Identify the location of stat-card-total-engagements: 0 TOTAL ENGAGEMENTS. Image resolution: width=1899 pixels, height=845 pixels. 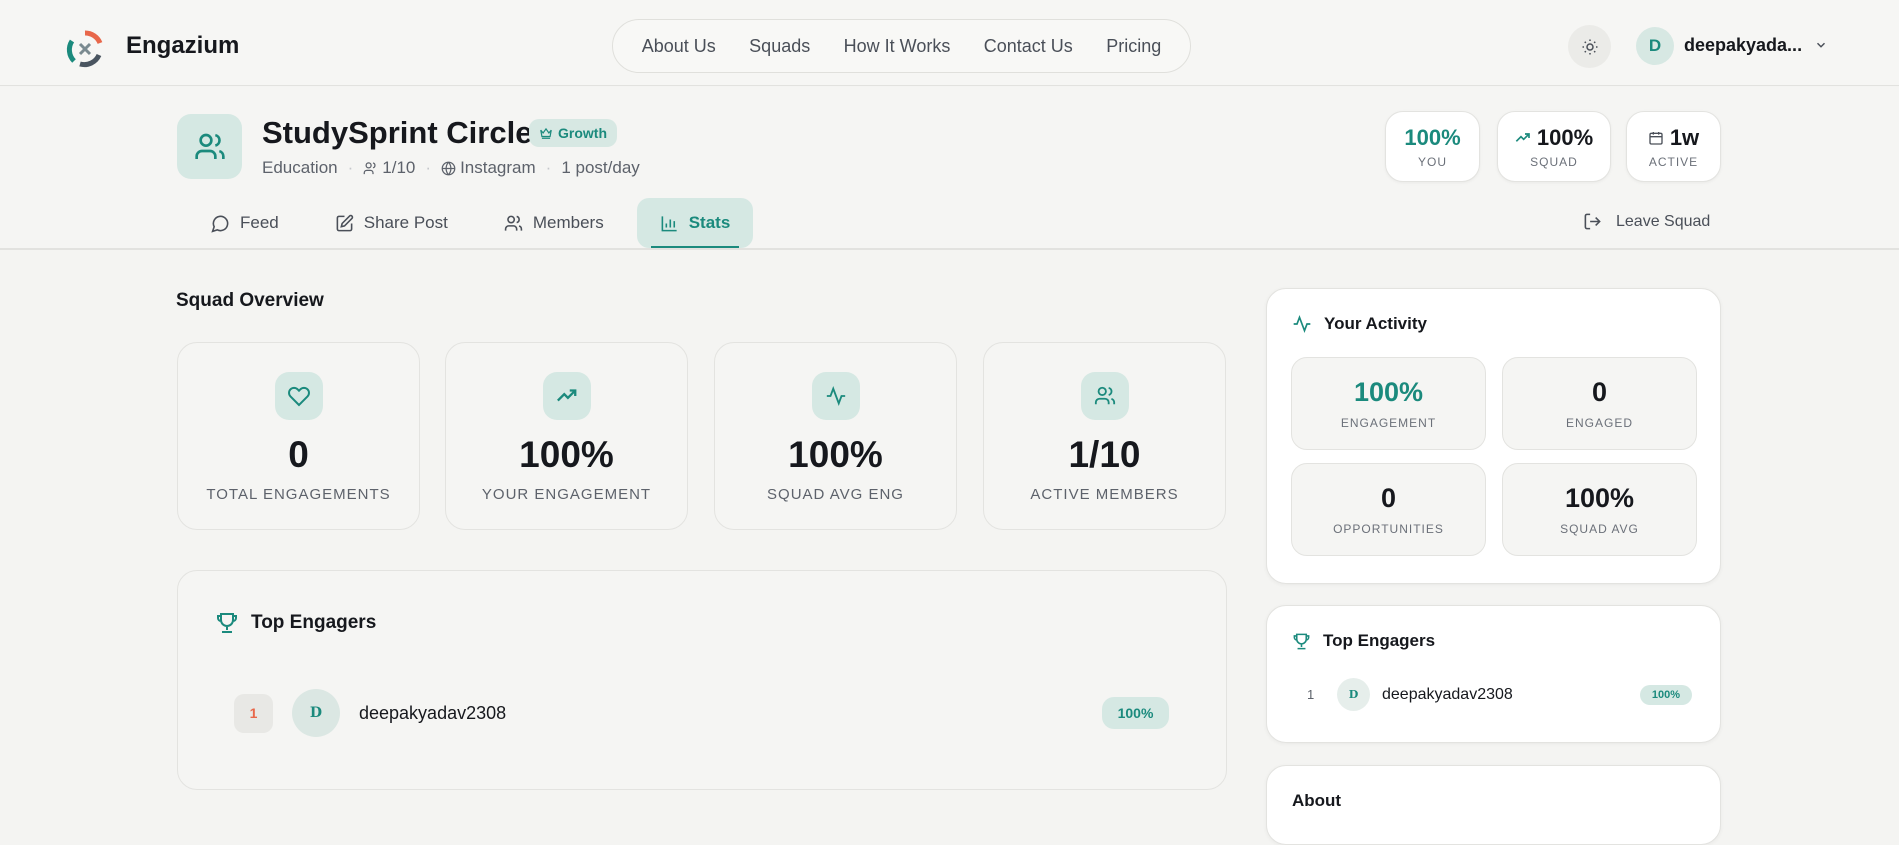
(298, 436).